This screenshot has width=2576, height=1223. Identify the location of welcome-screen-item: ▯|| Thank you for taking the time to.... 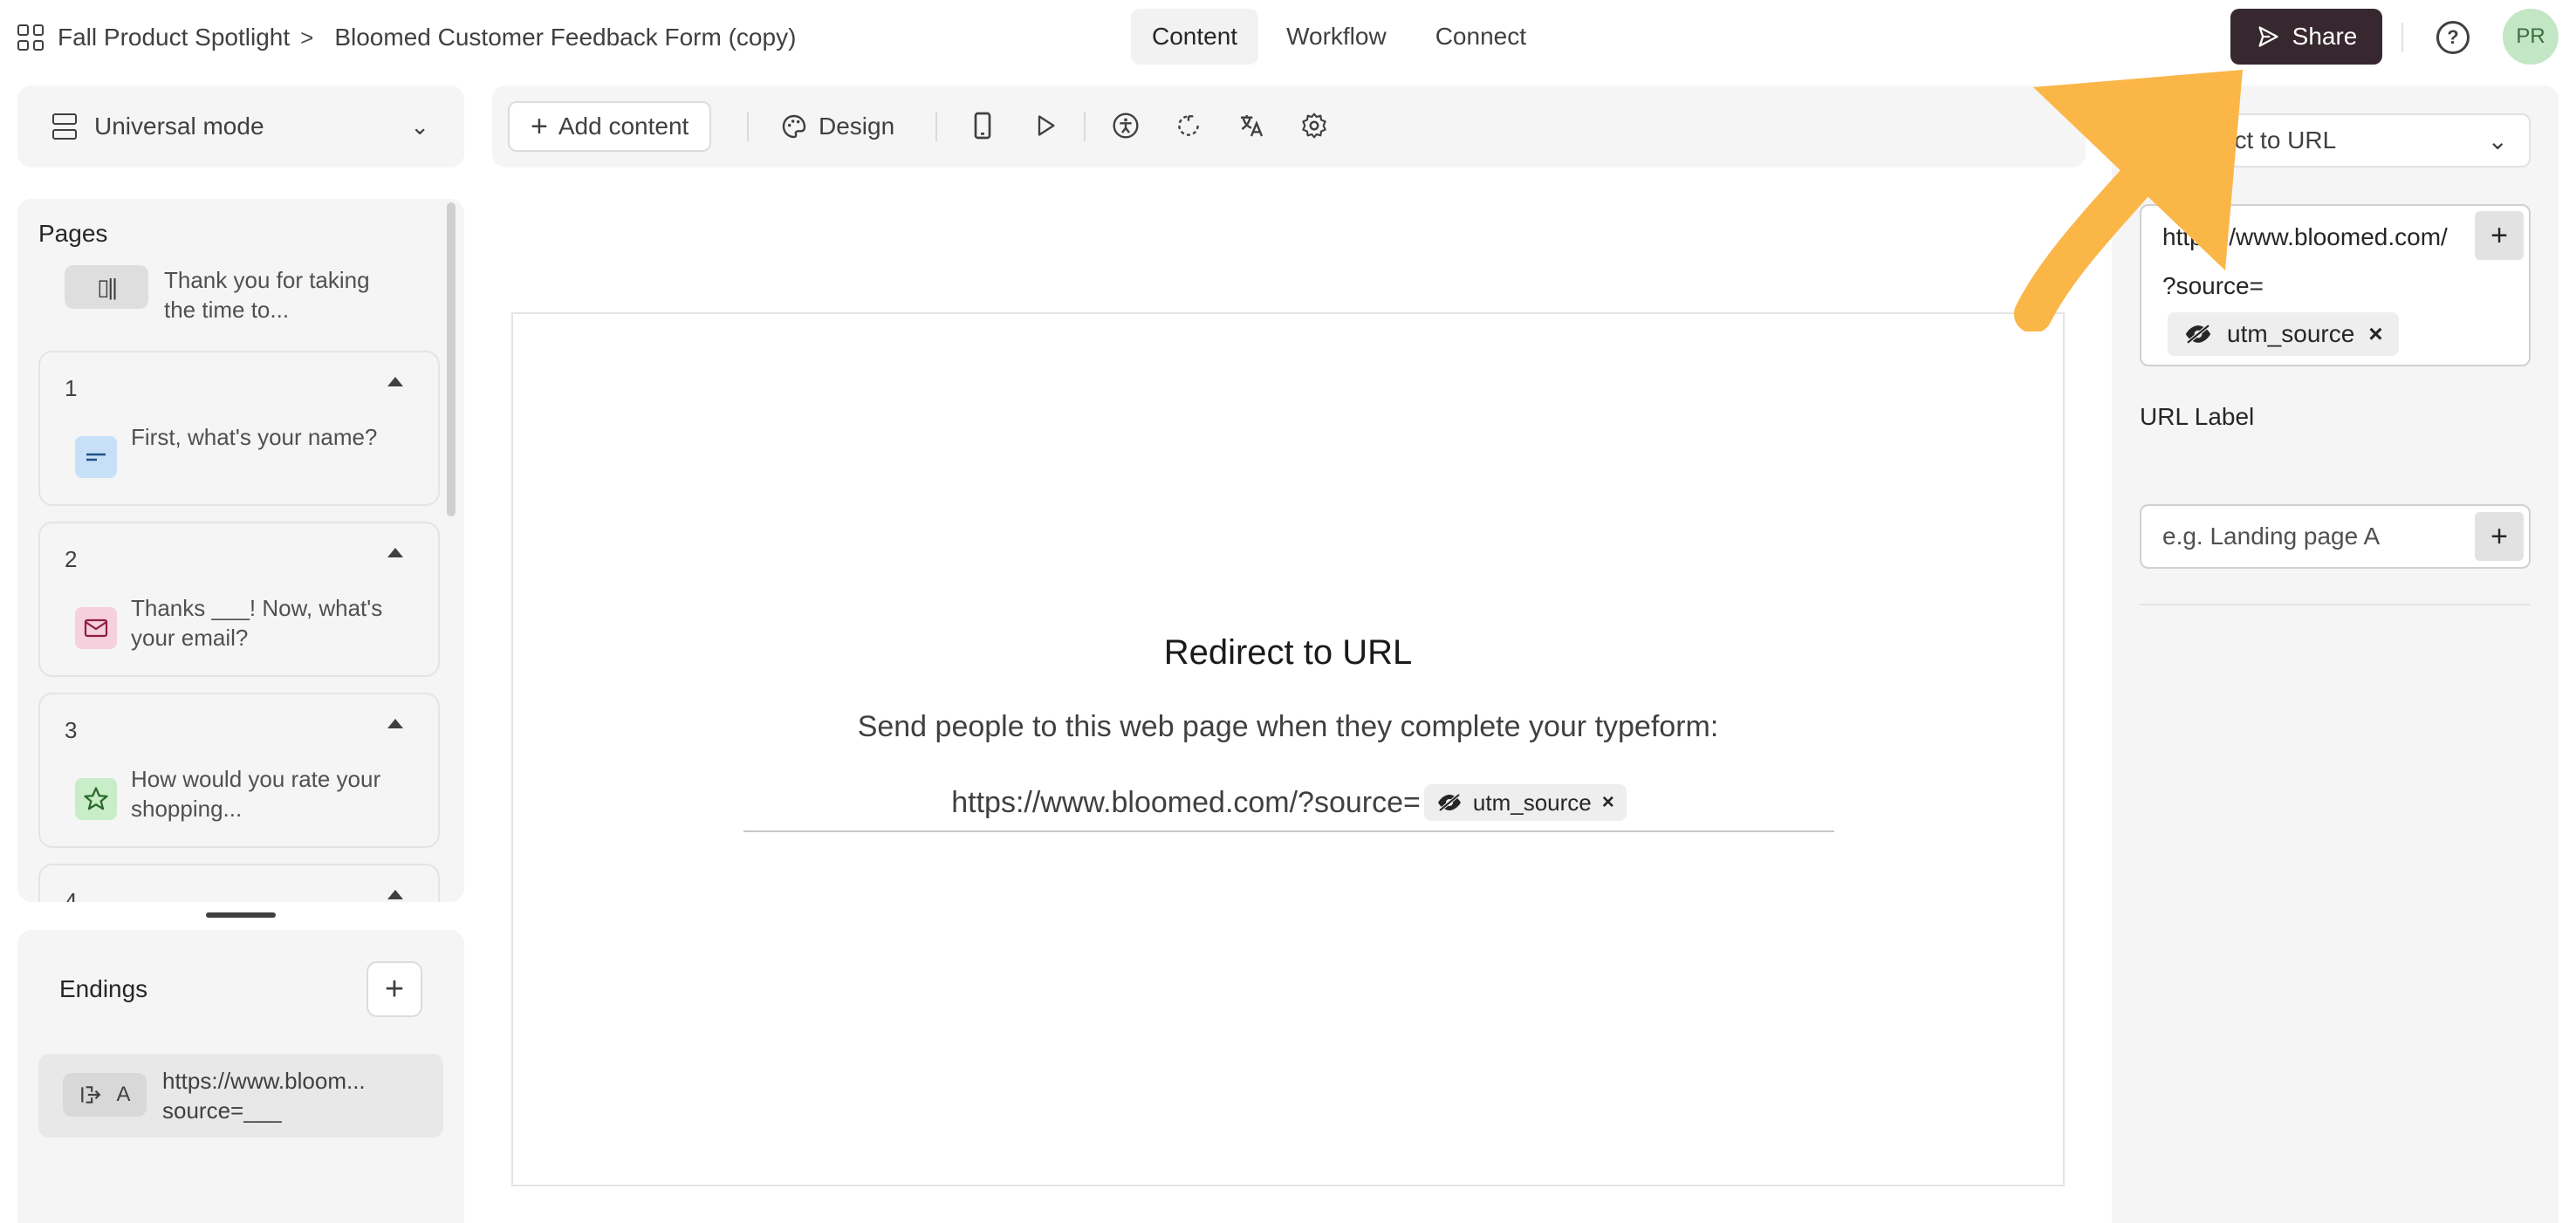
(228, 295).